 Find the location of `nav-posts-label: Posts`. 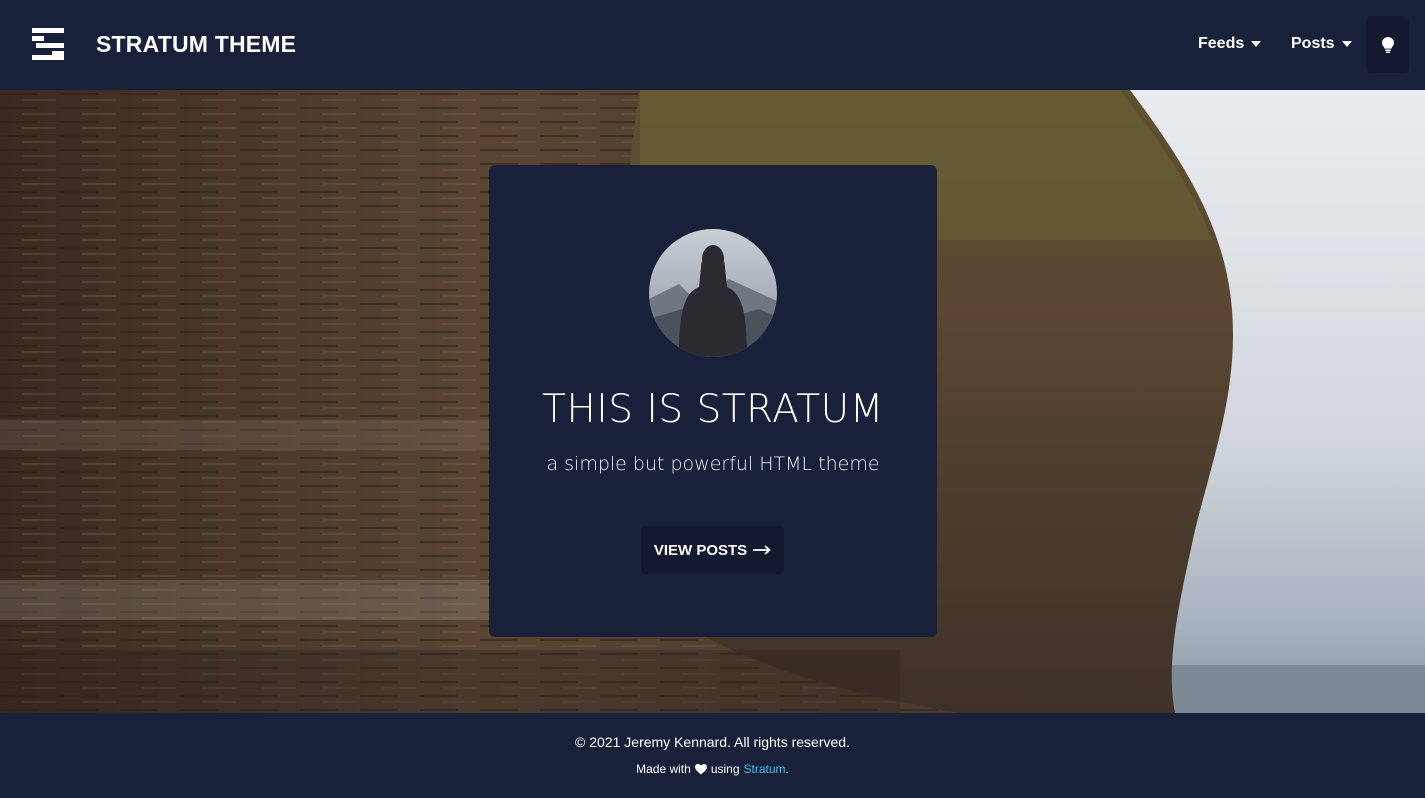

nav-posts-label: Posts is located at coordinates (1313, 43).